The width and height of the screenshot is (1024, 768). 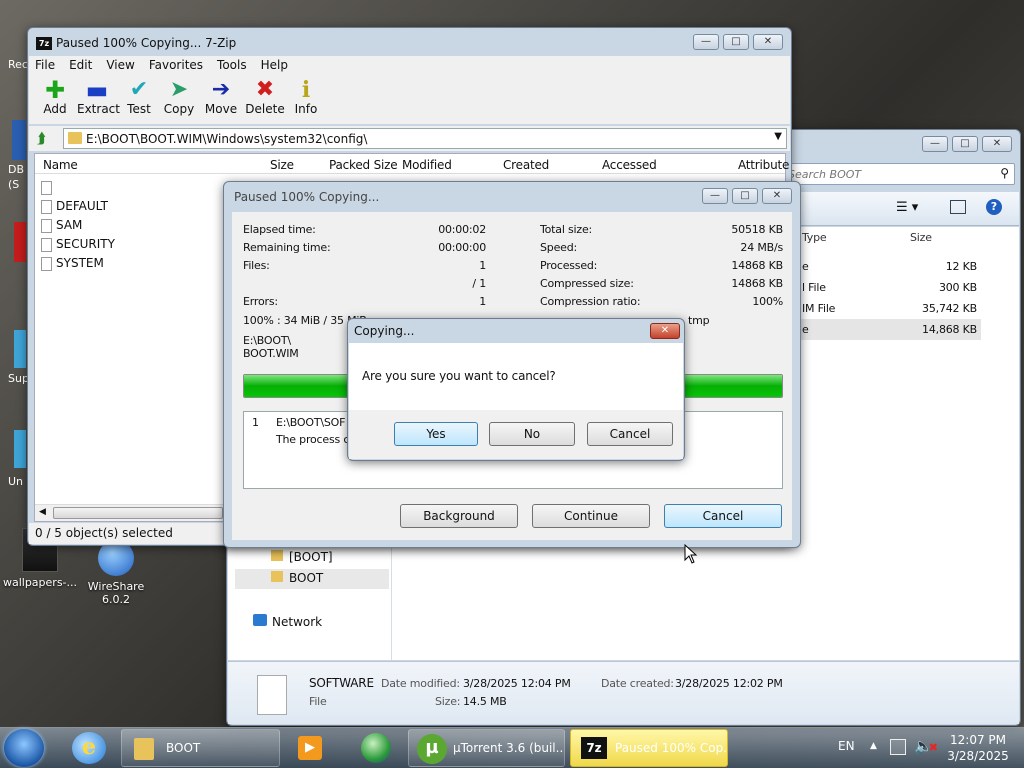 I want to click on tree-item-boot: BOOT, so click(x=312, y=579).